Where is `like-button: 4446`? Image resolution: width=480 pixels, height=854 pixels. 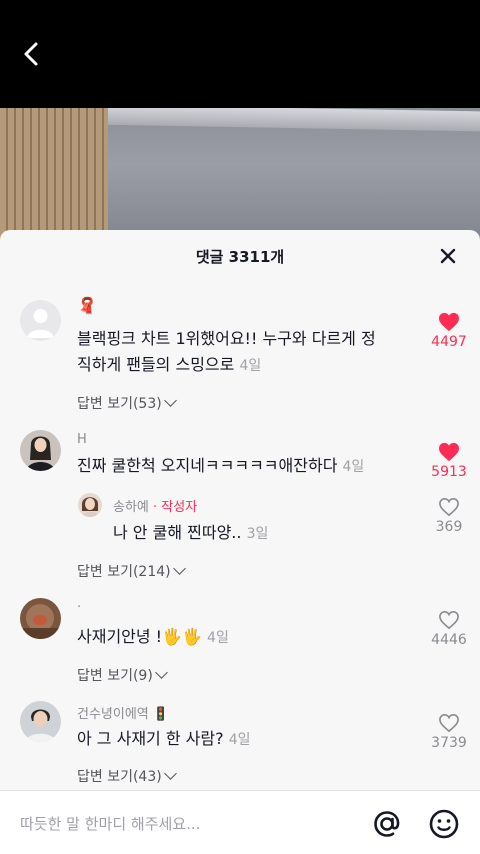
like-button: 4446 is located at coordinates (449, 629).